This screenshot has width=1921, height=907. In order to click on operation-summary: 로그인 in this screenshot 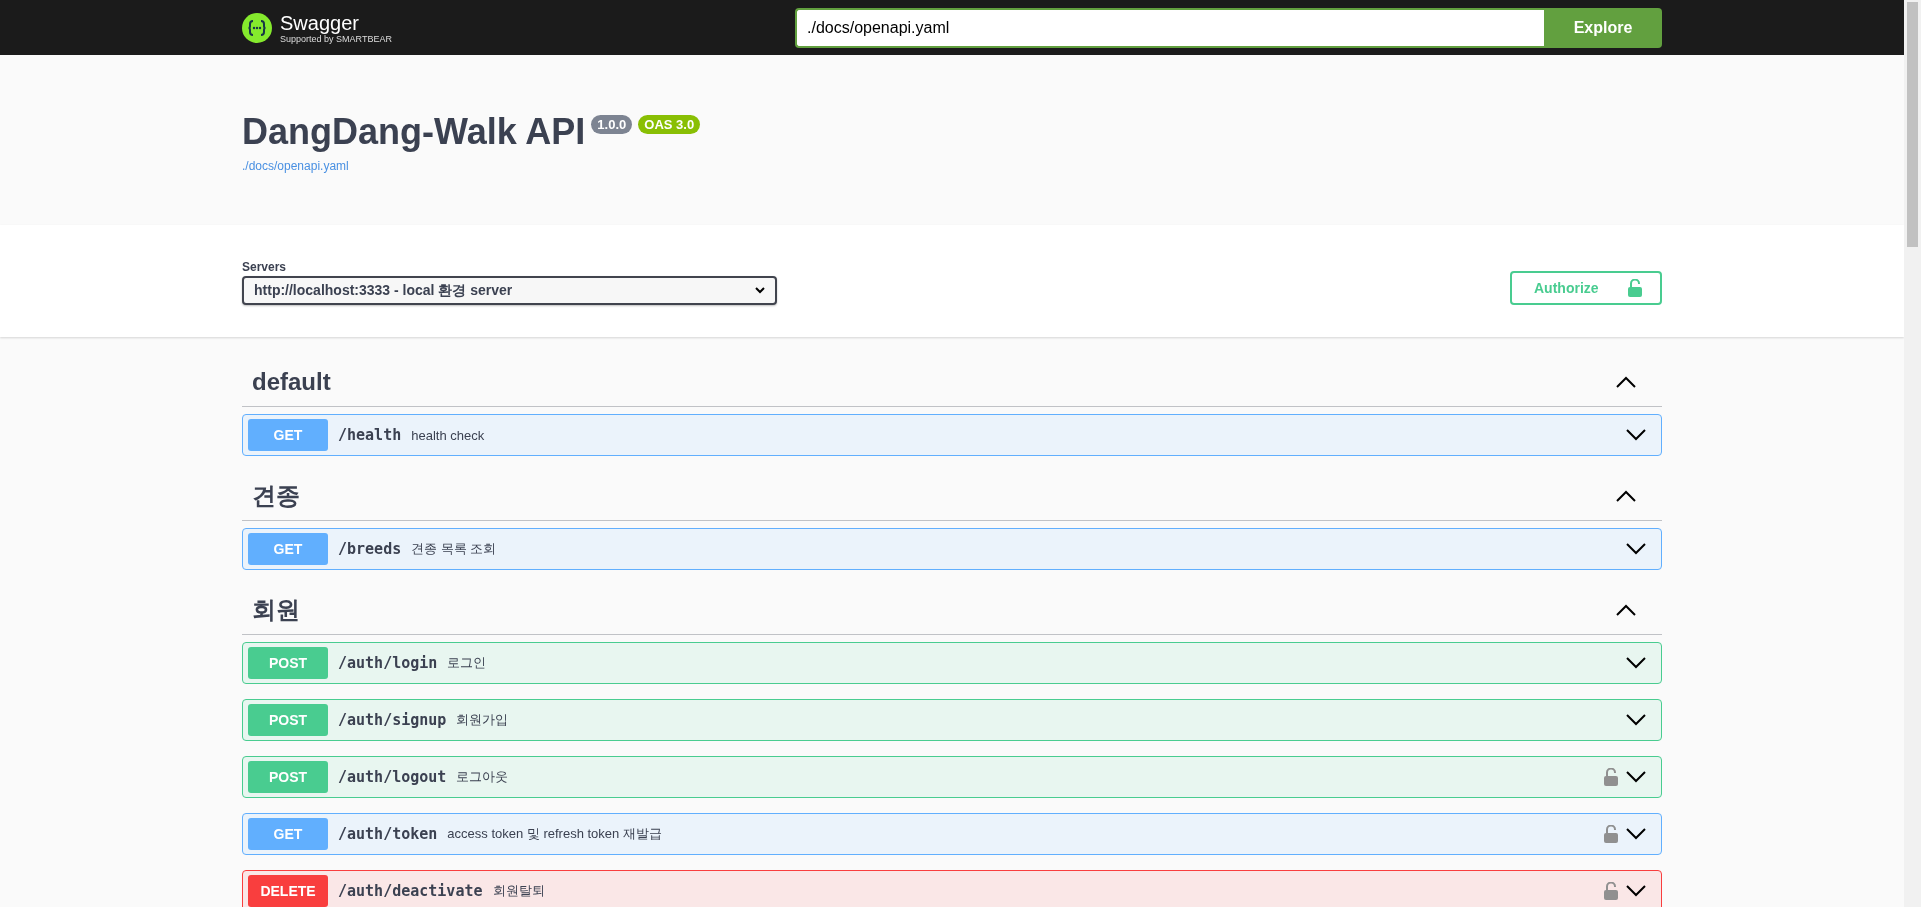, I will do `click(467, 663)`.